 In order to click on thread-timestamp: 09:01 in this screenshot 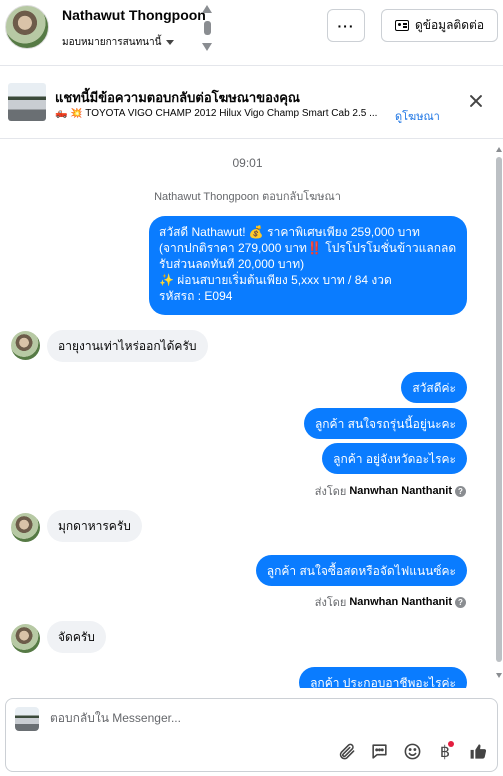, I will do `click(247, 163)`.